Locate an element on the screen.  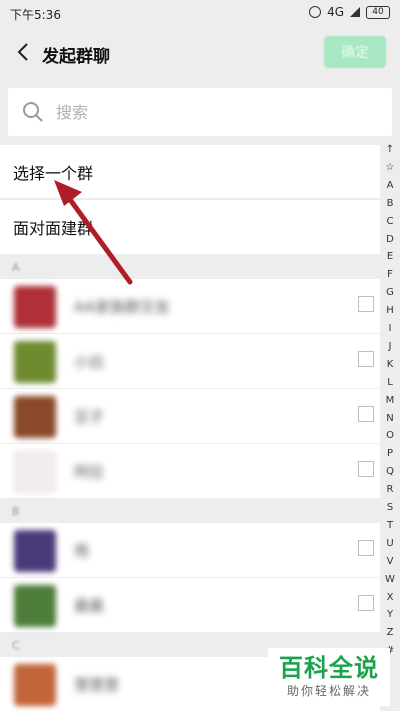
section-header: C is located at coordinates (16, 645).